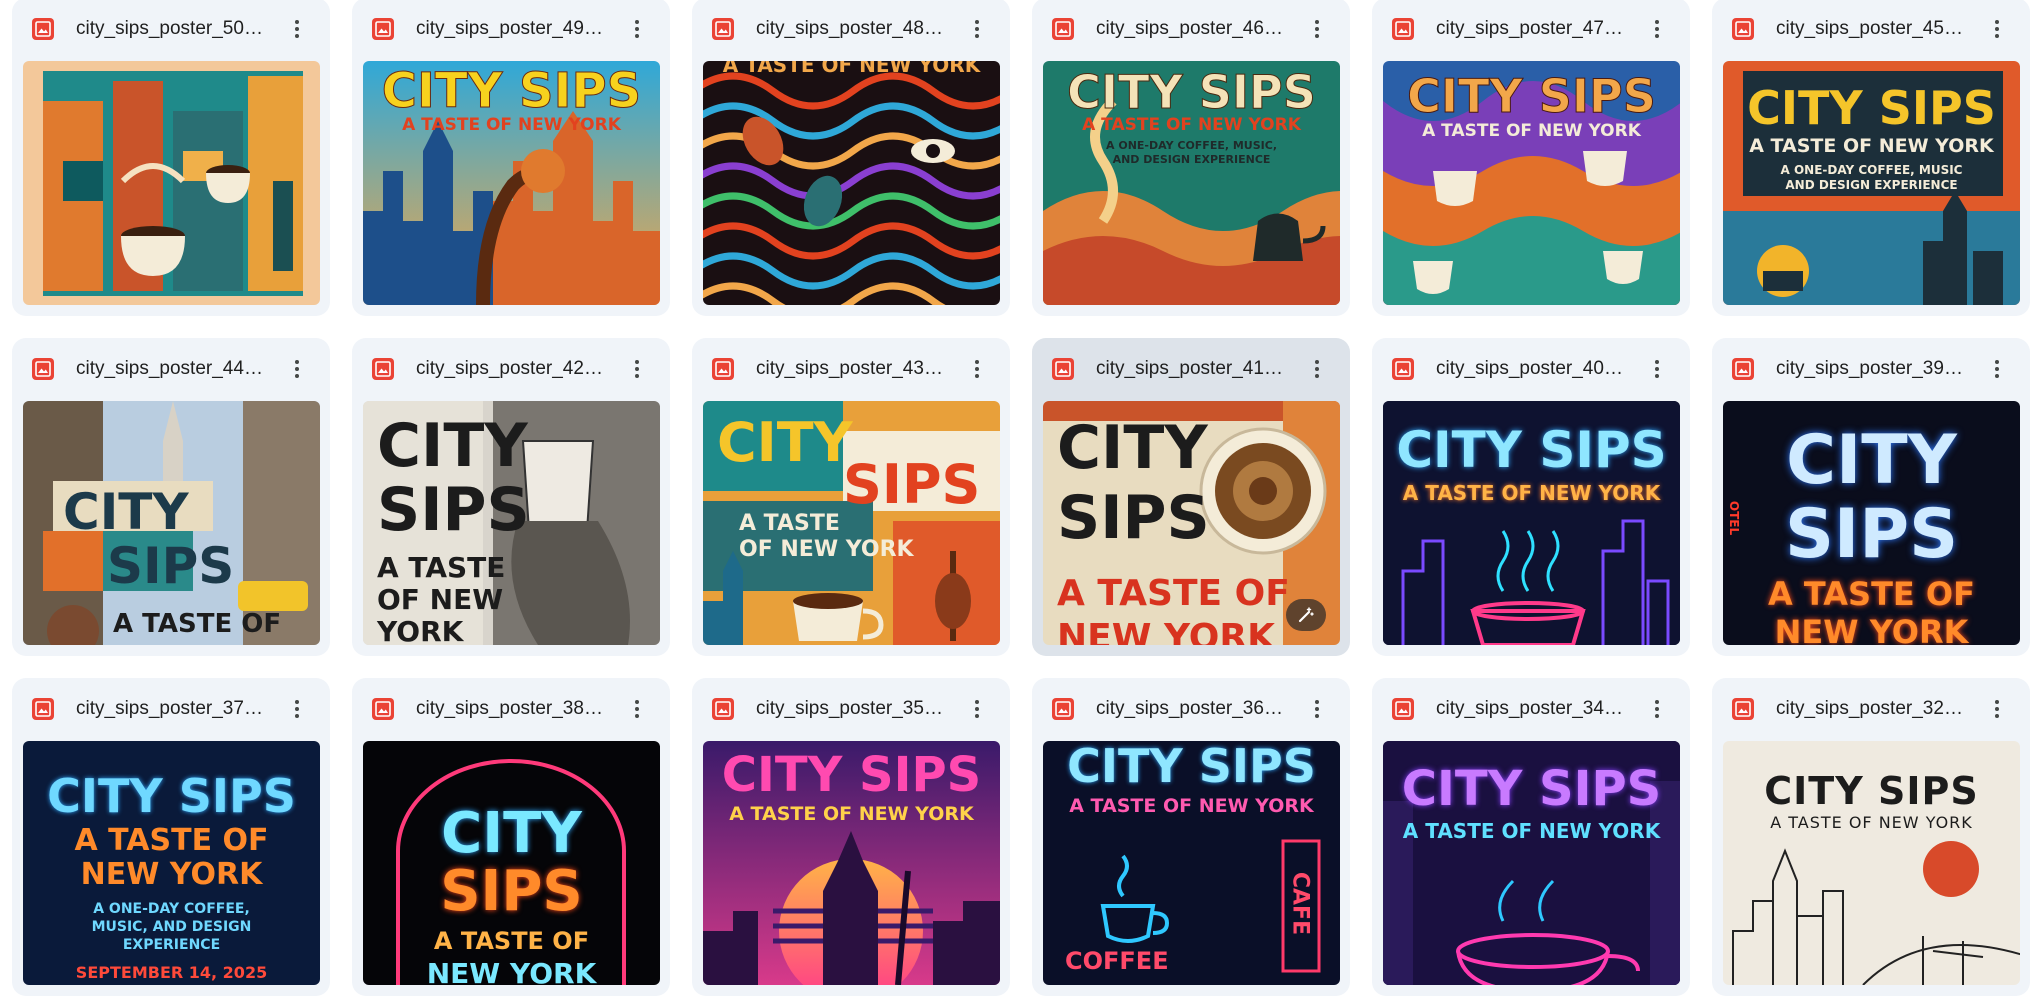  Describe the element at coordinates (851, 183) in the screenshot. I see `file-thumbnail: A TASTE OF NEW YORK` at that location.